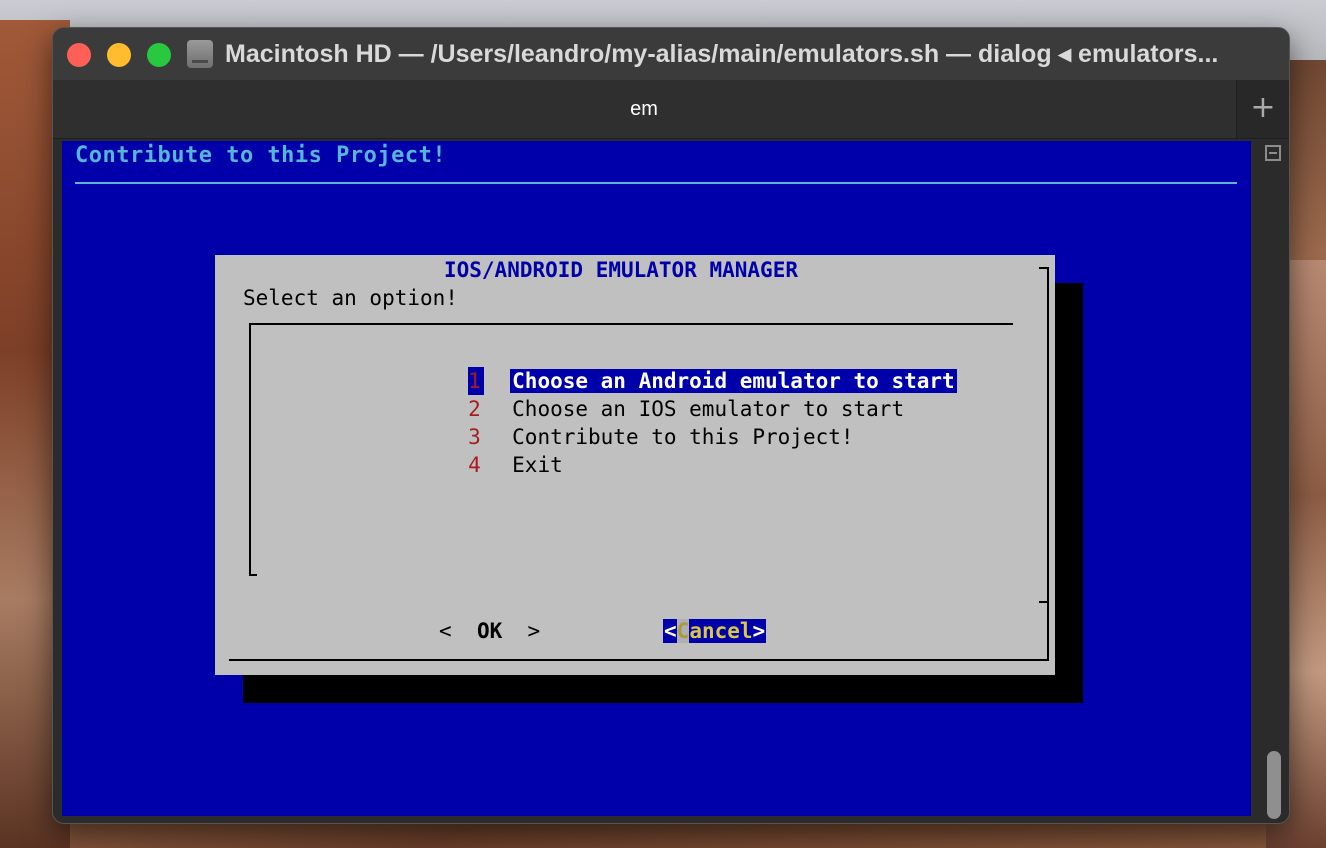 The width and height of the screenshot is (1326, 848). What do you see at coordinates (636, 394) in the screenshot?
I see `menu-item-ios: 2 Choose an IOS emulator to start` at bounding box center [636, 394].